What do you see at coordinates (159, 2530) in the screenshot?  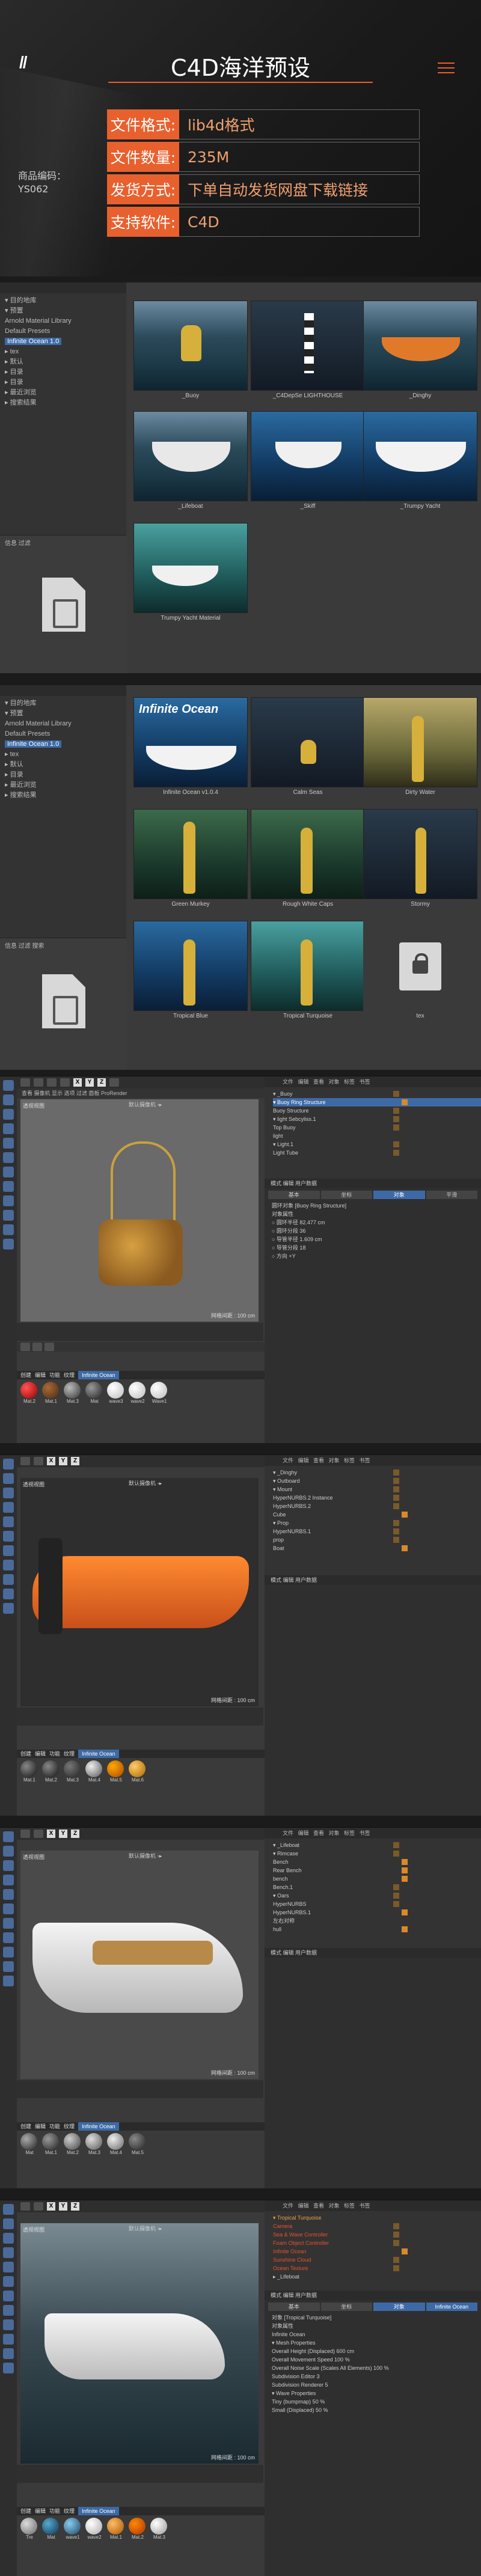 I see `material-swatch: Mat.3` at bounding box center [159, 2530].